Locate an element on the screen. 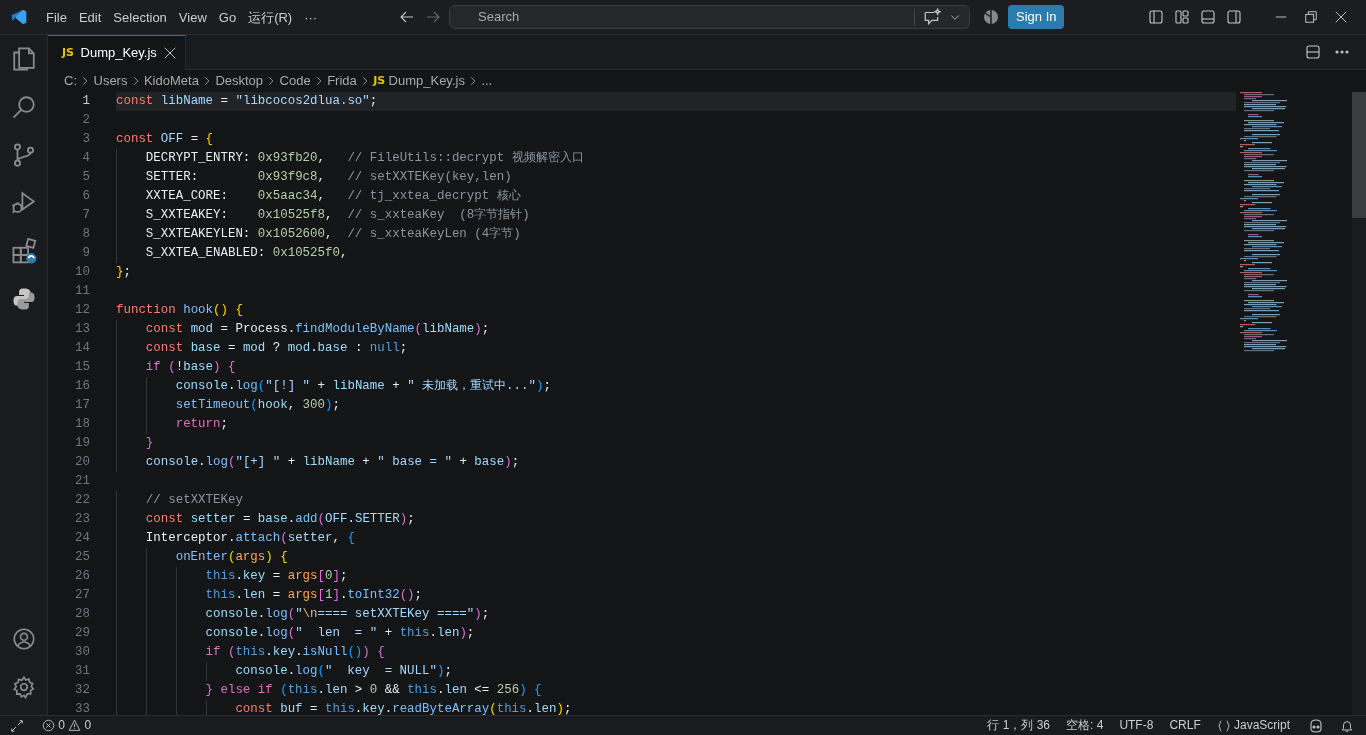 The height and width of the screenshot is (735, 1366). menu-item: ··· is located at coordinates (311, 17).